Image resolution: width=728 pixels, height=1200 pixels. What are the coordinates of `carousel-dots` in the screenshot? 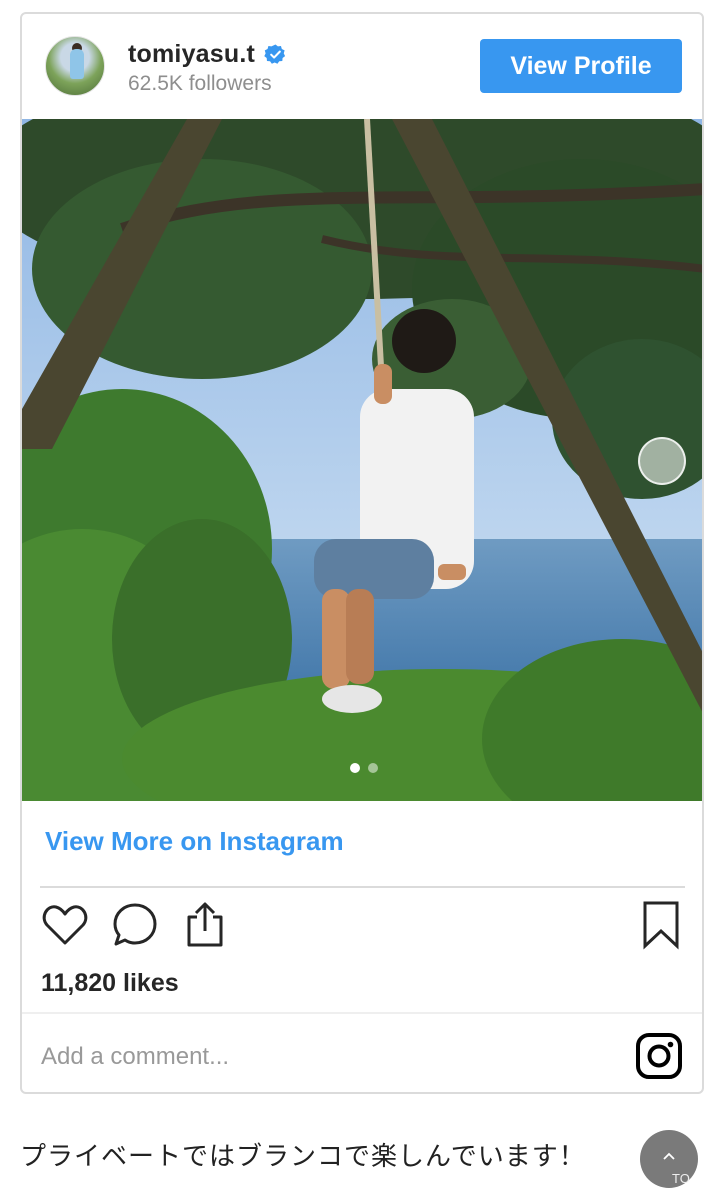 It's located at (364, 768).